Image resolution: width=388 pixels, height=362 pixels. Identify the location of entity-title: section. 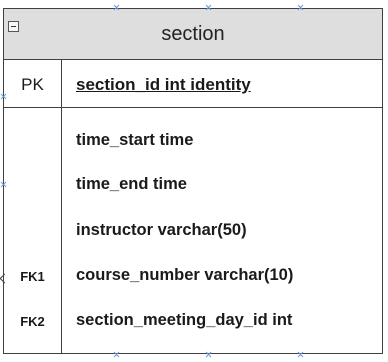
(193, 34).